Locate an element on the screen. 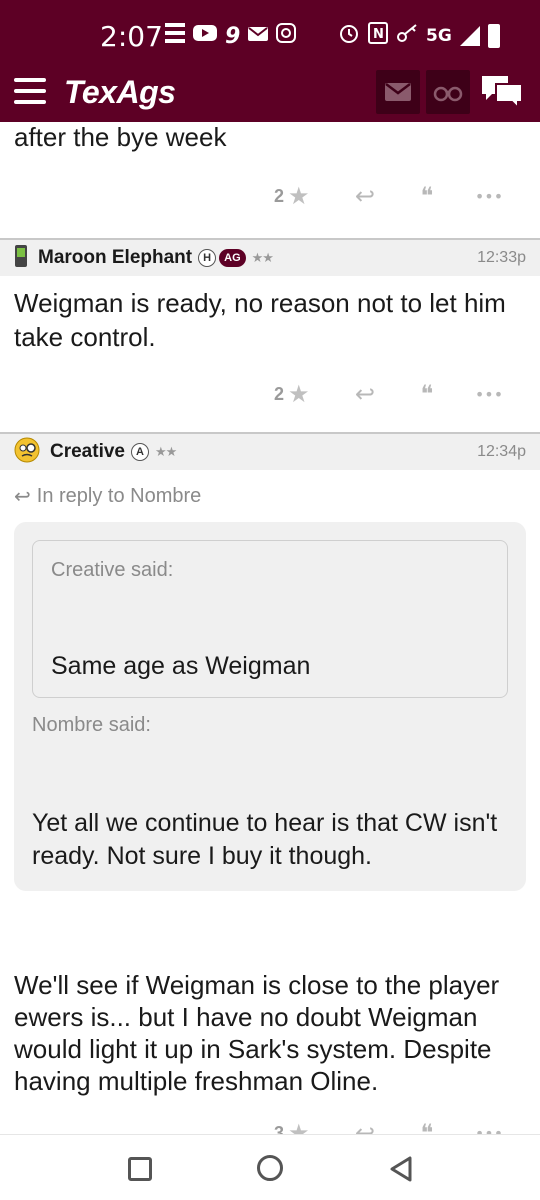 The height and width of the screenshot is (1200, 540). status-icons-right: N 5G is located at coordinates (419, 35).